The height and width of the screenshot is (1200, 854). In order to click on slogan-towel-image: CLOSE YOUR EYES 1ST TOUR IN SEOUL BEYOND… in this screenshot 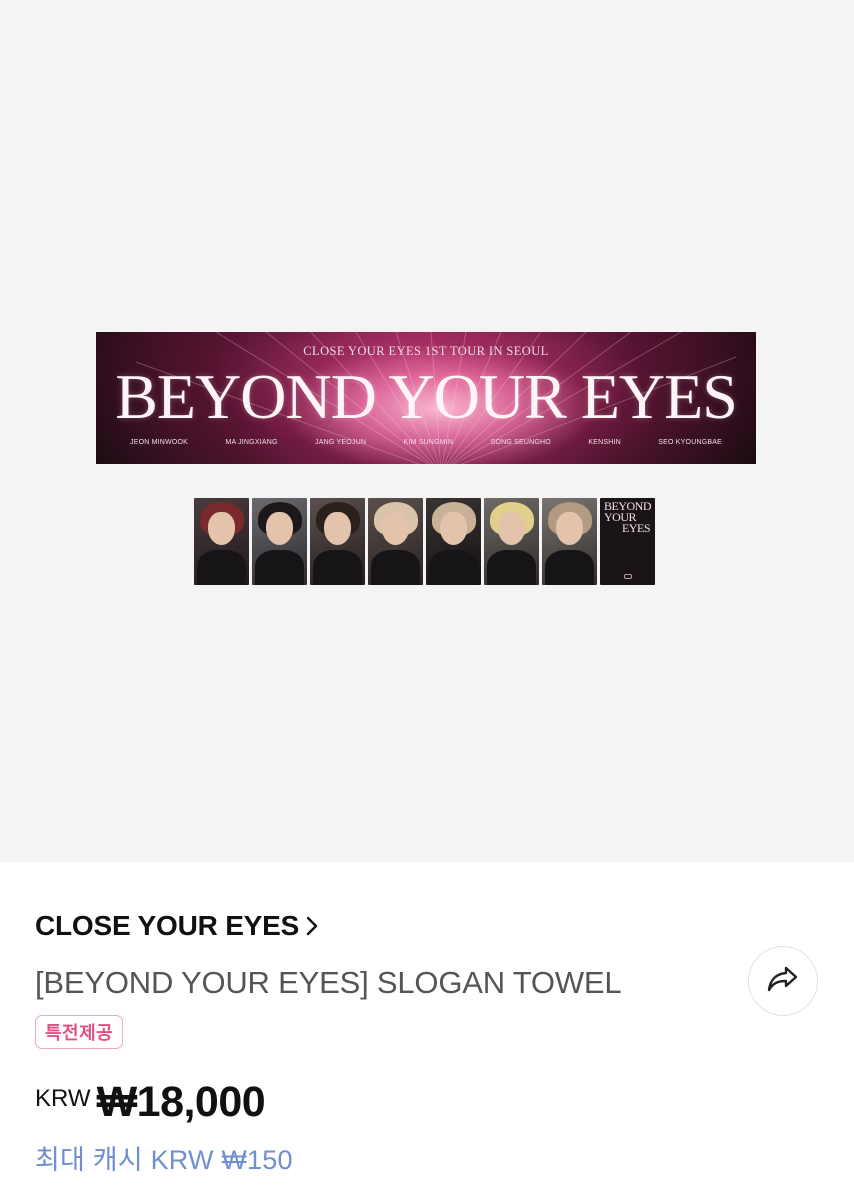, I will do `click(426, 398)`.